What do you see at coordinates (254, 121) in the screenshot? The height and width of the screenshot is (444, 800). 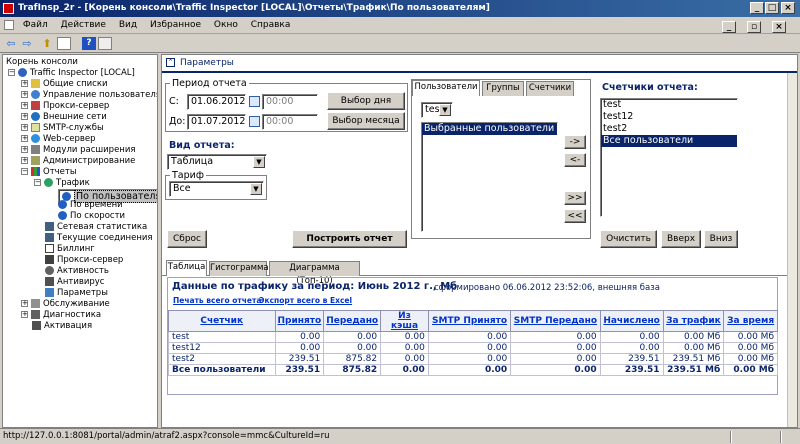 I see `to-calendar-icon` at bounding box center [254, 121].